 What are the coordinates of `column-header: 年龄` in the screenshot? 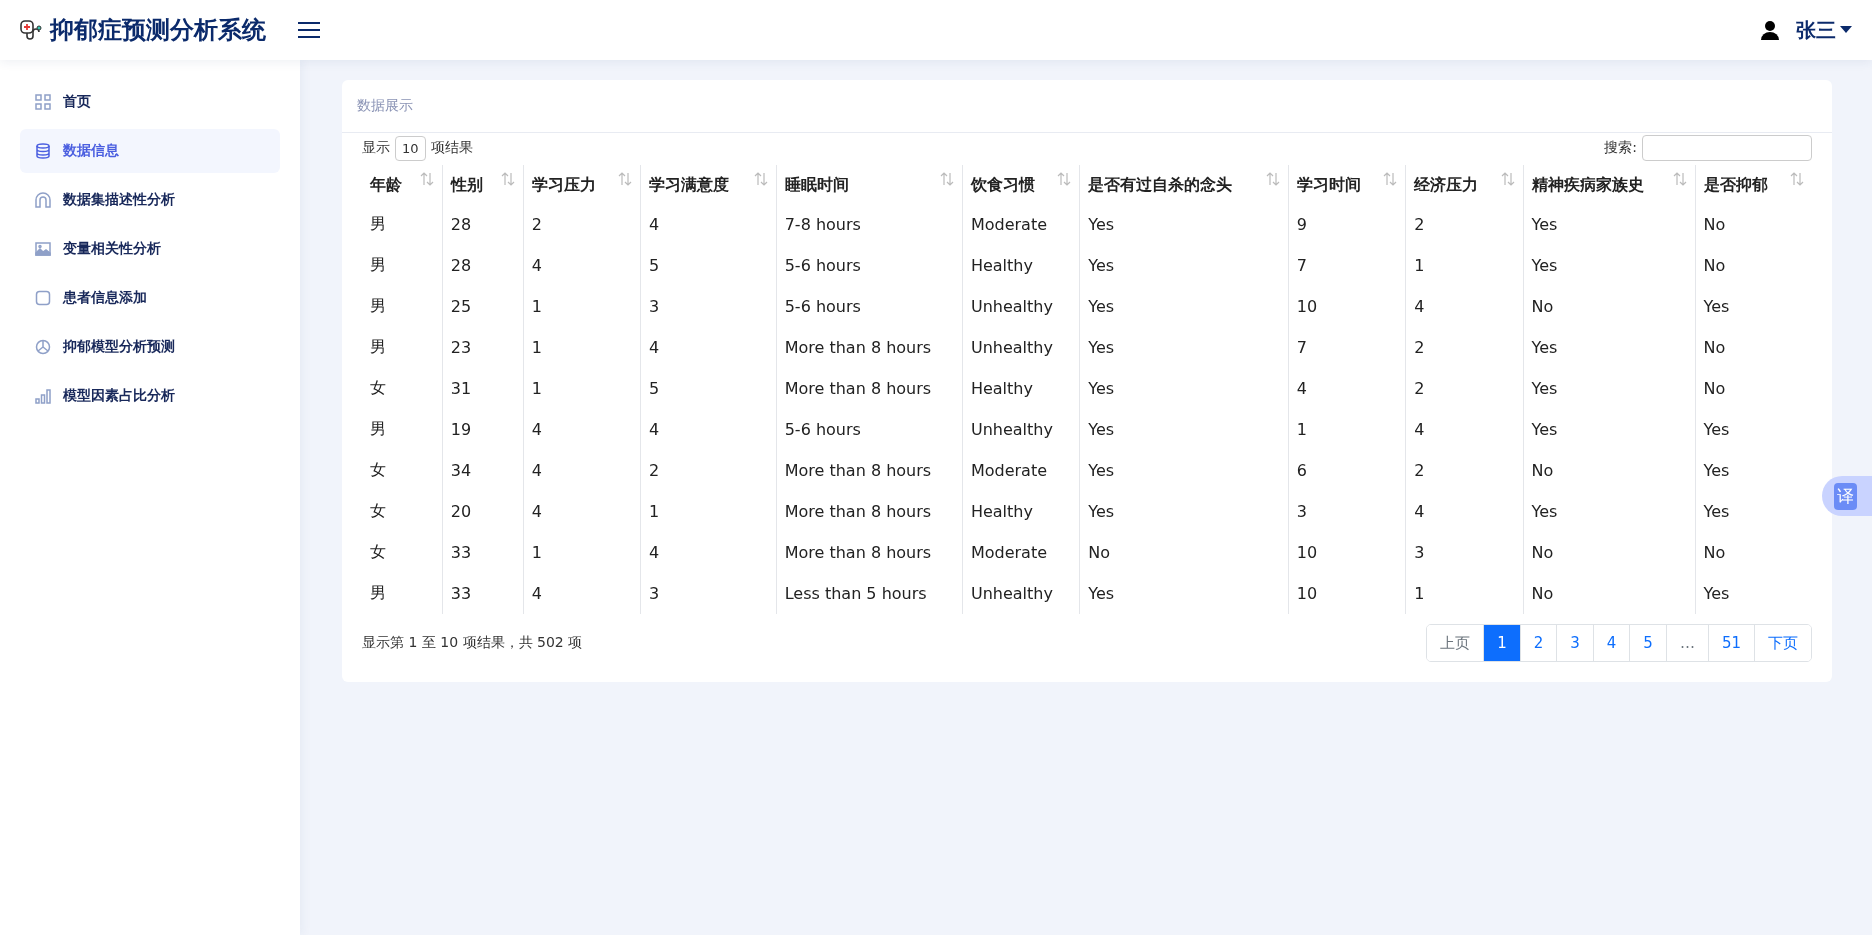 It's located at (402, 184).